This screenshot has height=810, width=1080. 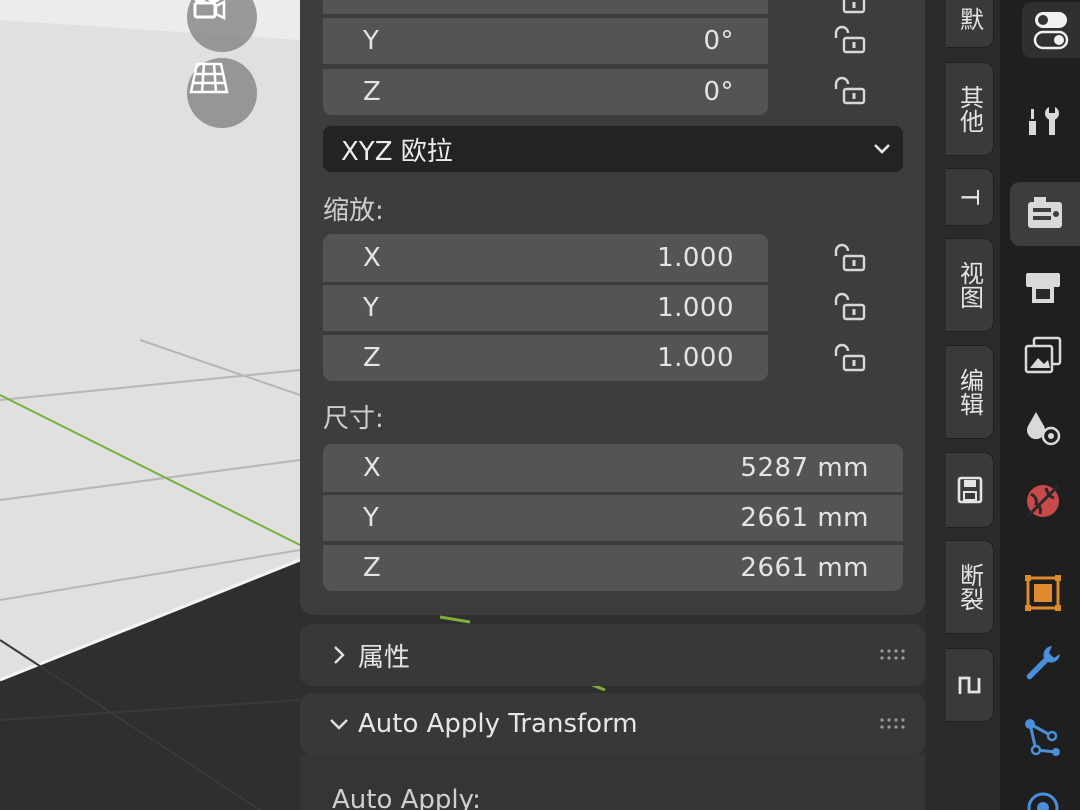 I want to click on tab-world, so click(x=1043, y=501).